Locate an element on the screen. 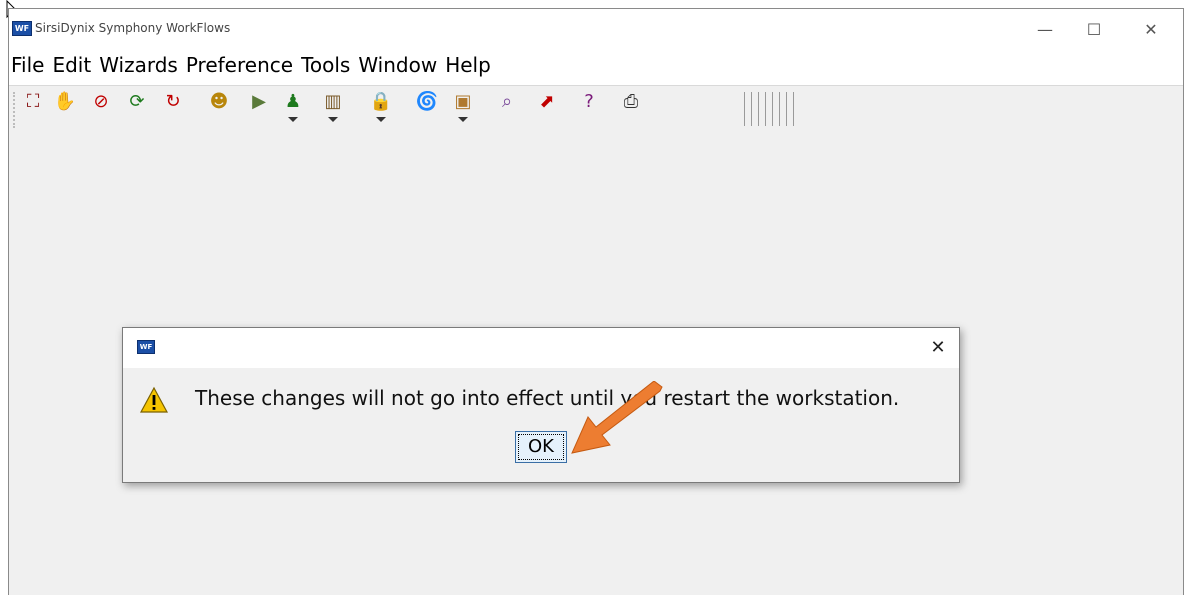  printer-icon: ⎙ is located at coordinates (631, 101).